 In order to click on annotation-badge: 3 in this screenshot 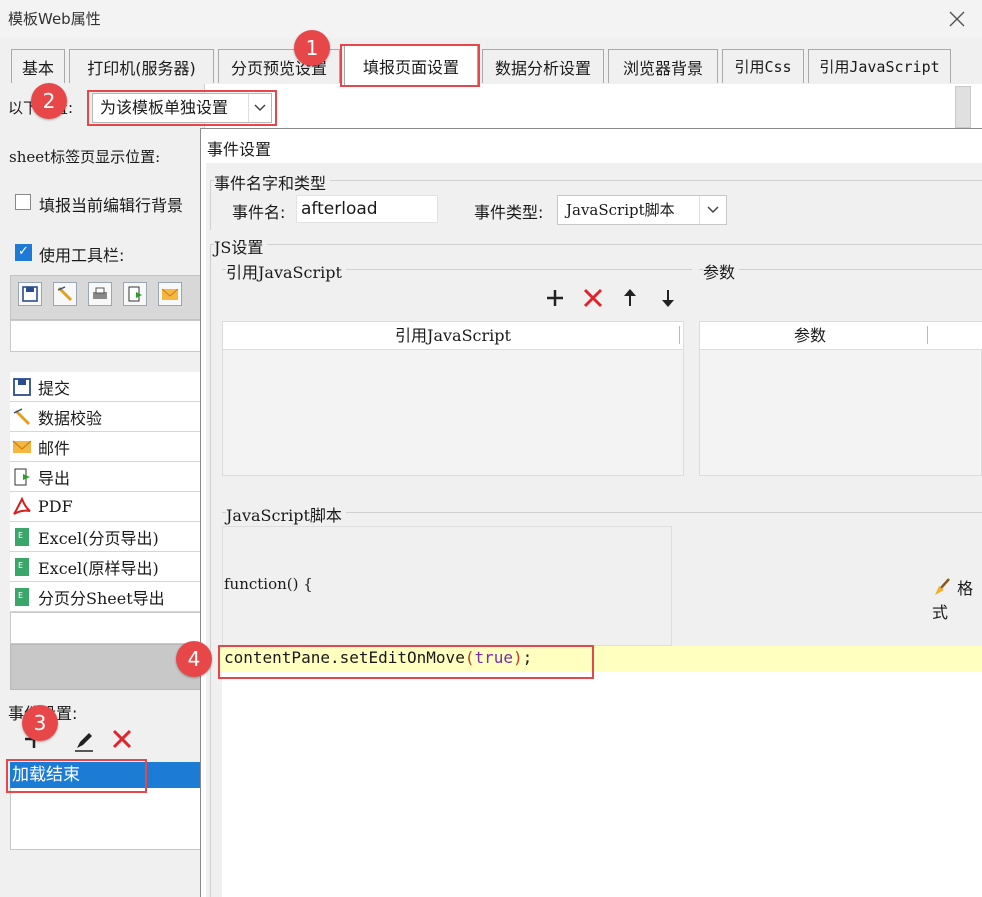, I will do `click(40, 723)`.